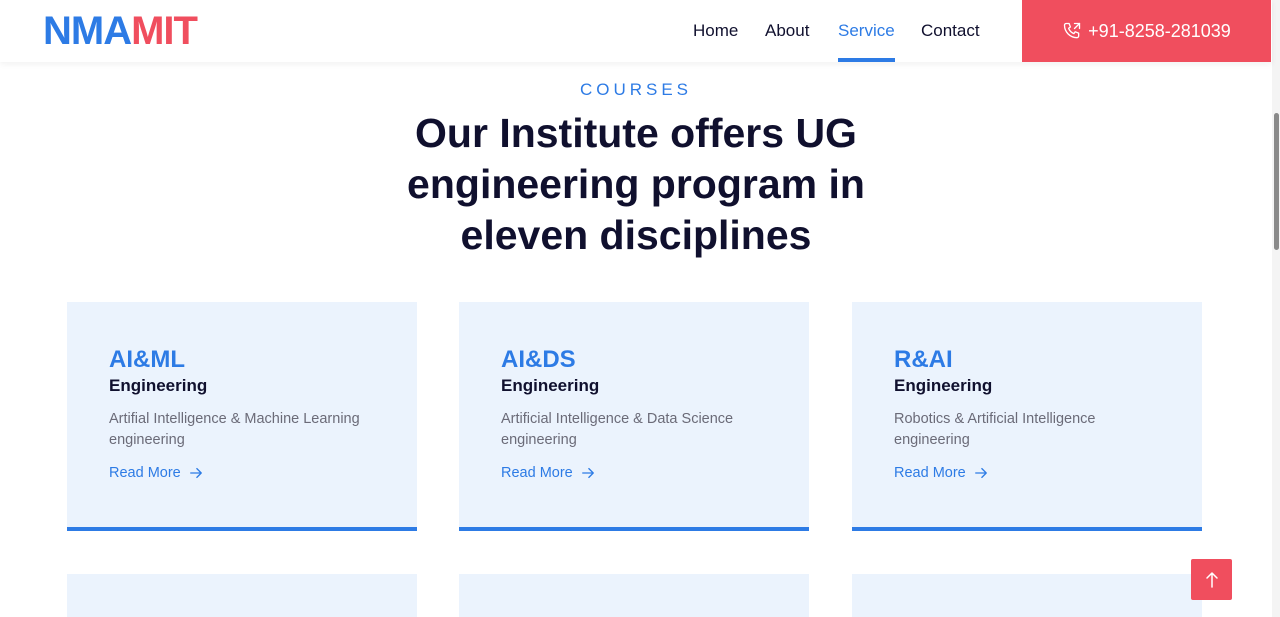 This screenshot has width=1280, height=617. I want to click on nav-about: About, so click(787, 31).